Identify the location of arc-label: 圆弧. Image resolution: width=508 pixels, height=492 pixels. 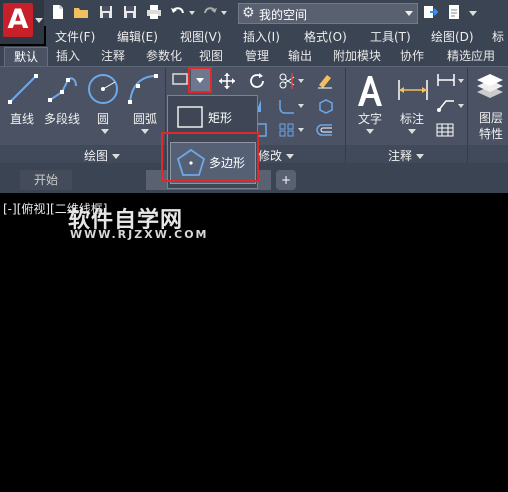
(145, 118).